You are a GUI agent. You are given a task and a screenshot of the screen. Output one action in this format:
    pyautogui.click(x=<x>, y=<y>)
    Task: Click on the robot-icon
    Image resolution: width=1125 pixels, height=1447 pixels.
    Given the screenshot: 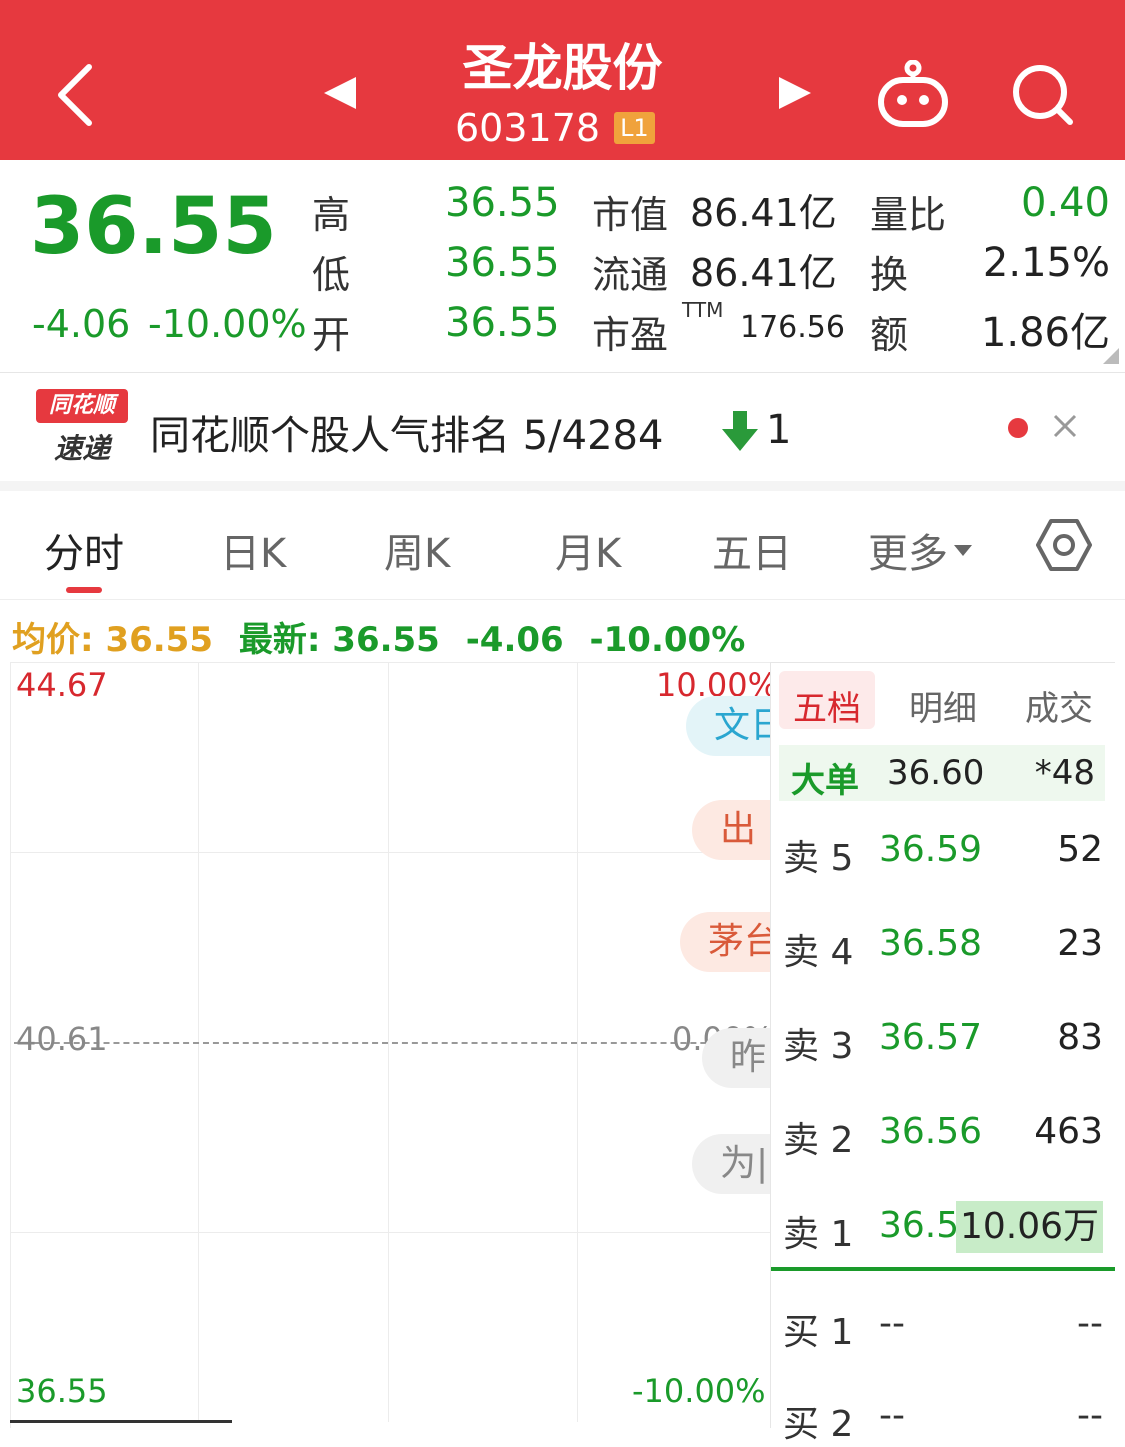 What is the action you would take?
    pyautogui.click(x=912, y=95)
    